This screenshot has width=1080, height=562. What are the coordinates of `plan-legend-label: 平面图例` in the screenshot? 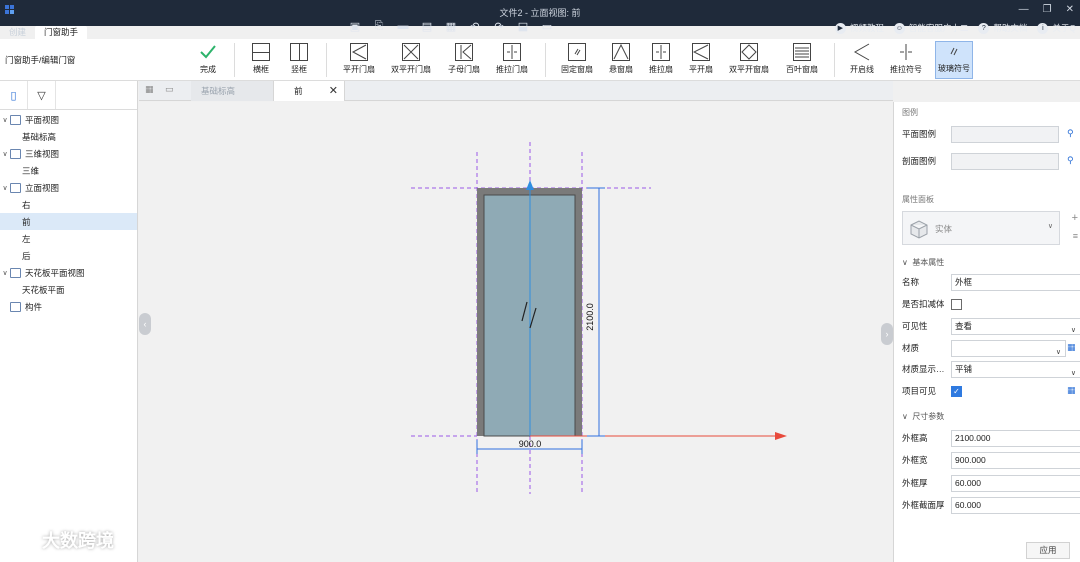 It's located at (919, 134).